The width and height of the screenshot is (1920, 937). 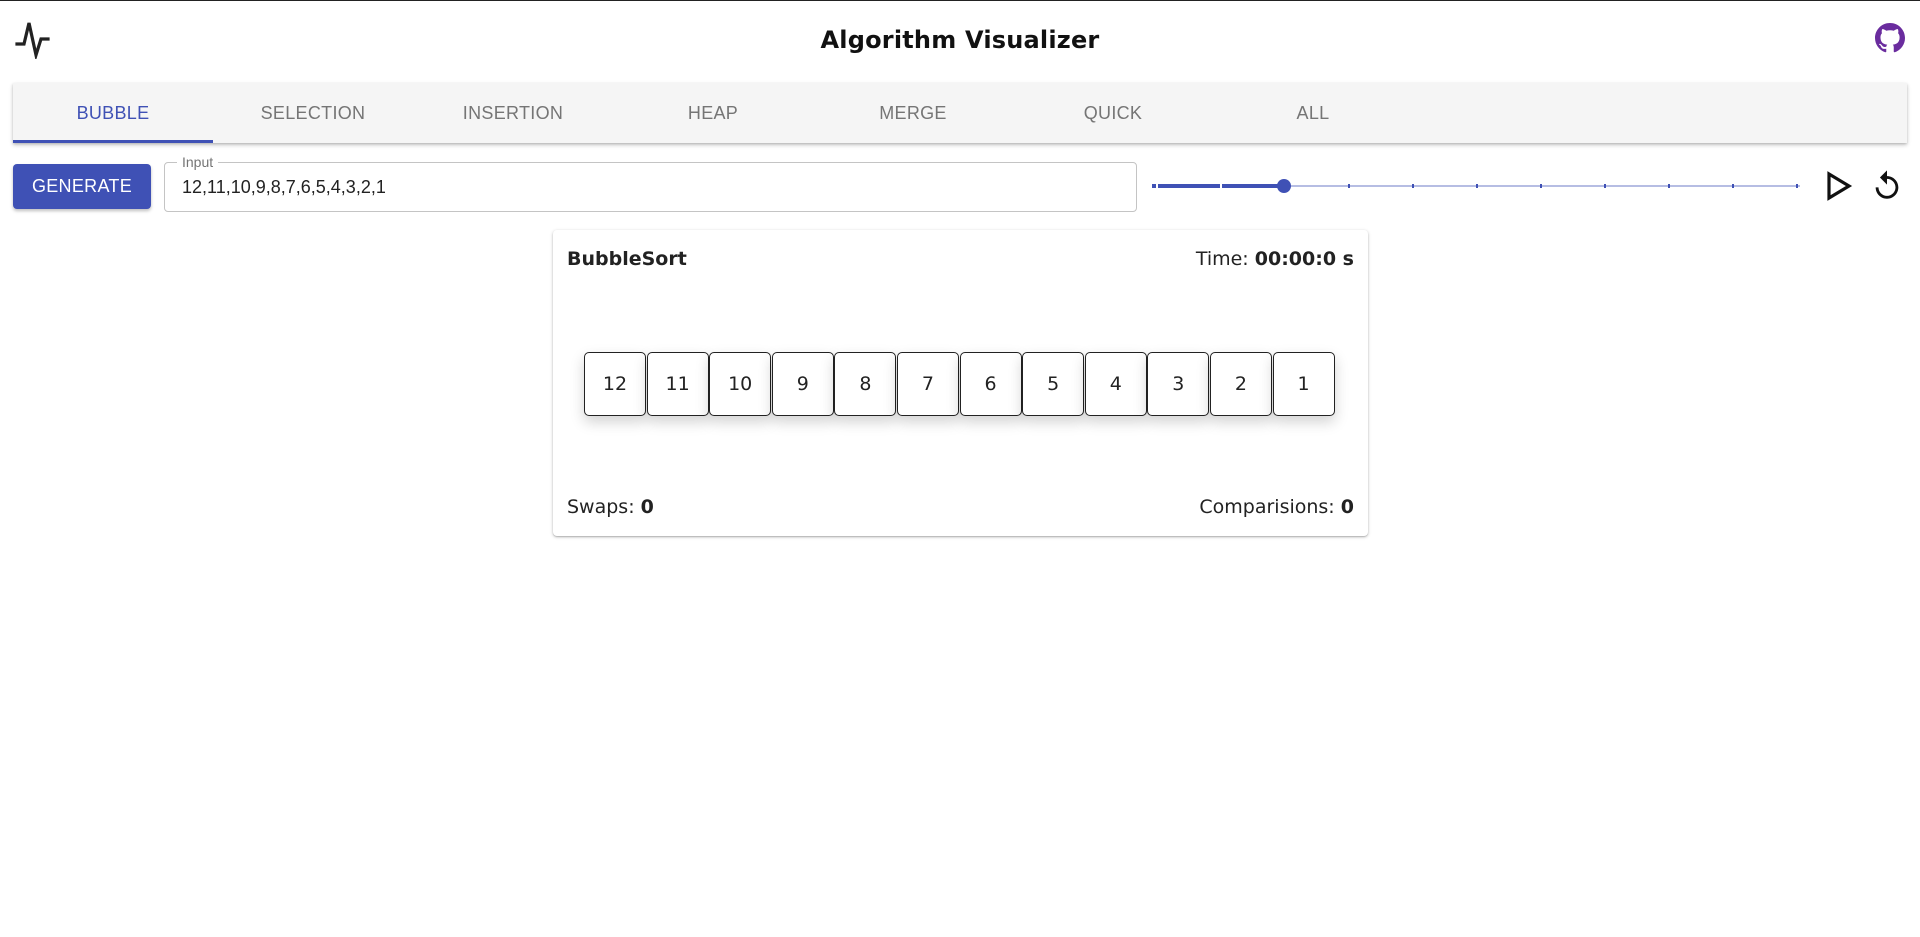 I want to click on card-title: BubbleSort, so click(x=627, y=259).